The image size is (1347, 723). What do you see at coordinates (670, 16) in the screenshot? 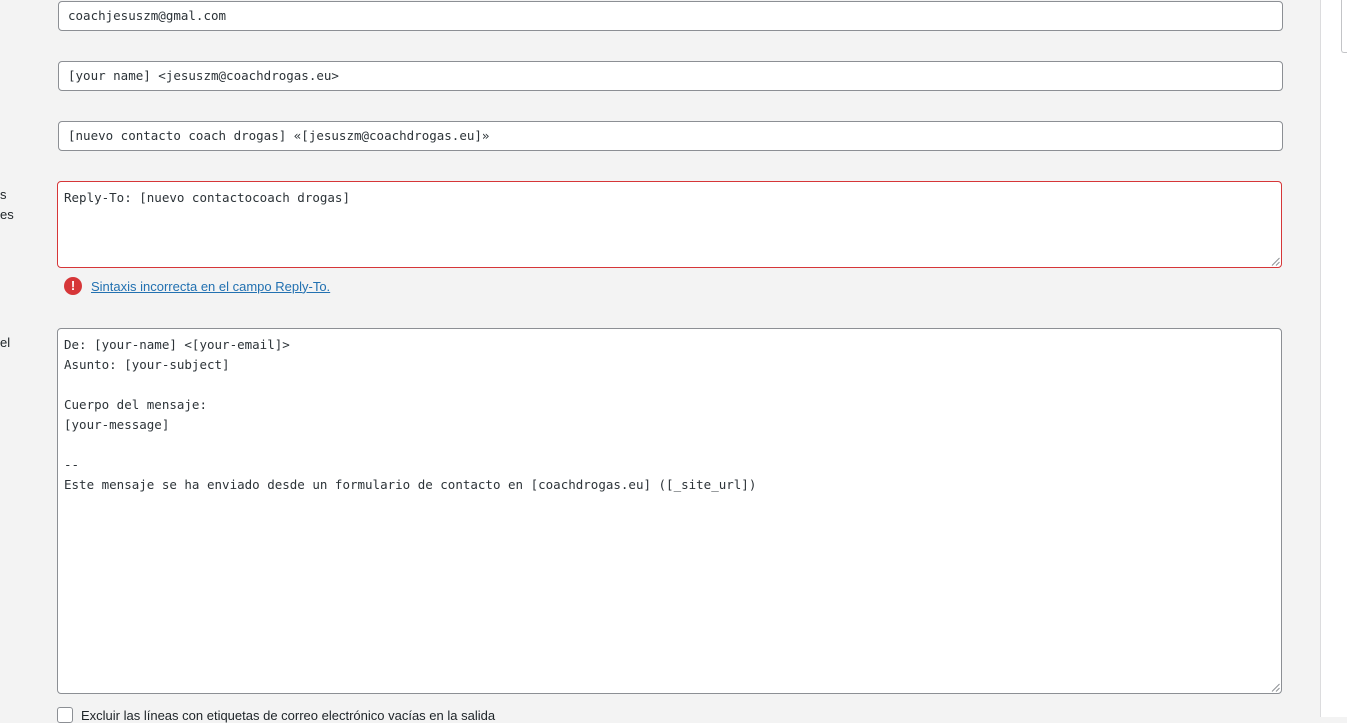
I see `to-field: coachjesuszm@gmal.com` at bounding box center [670, 16].